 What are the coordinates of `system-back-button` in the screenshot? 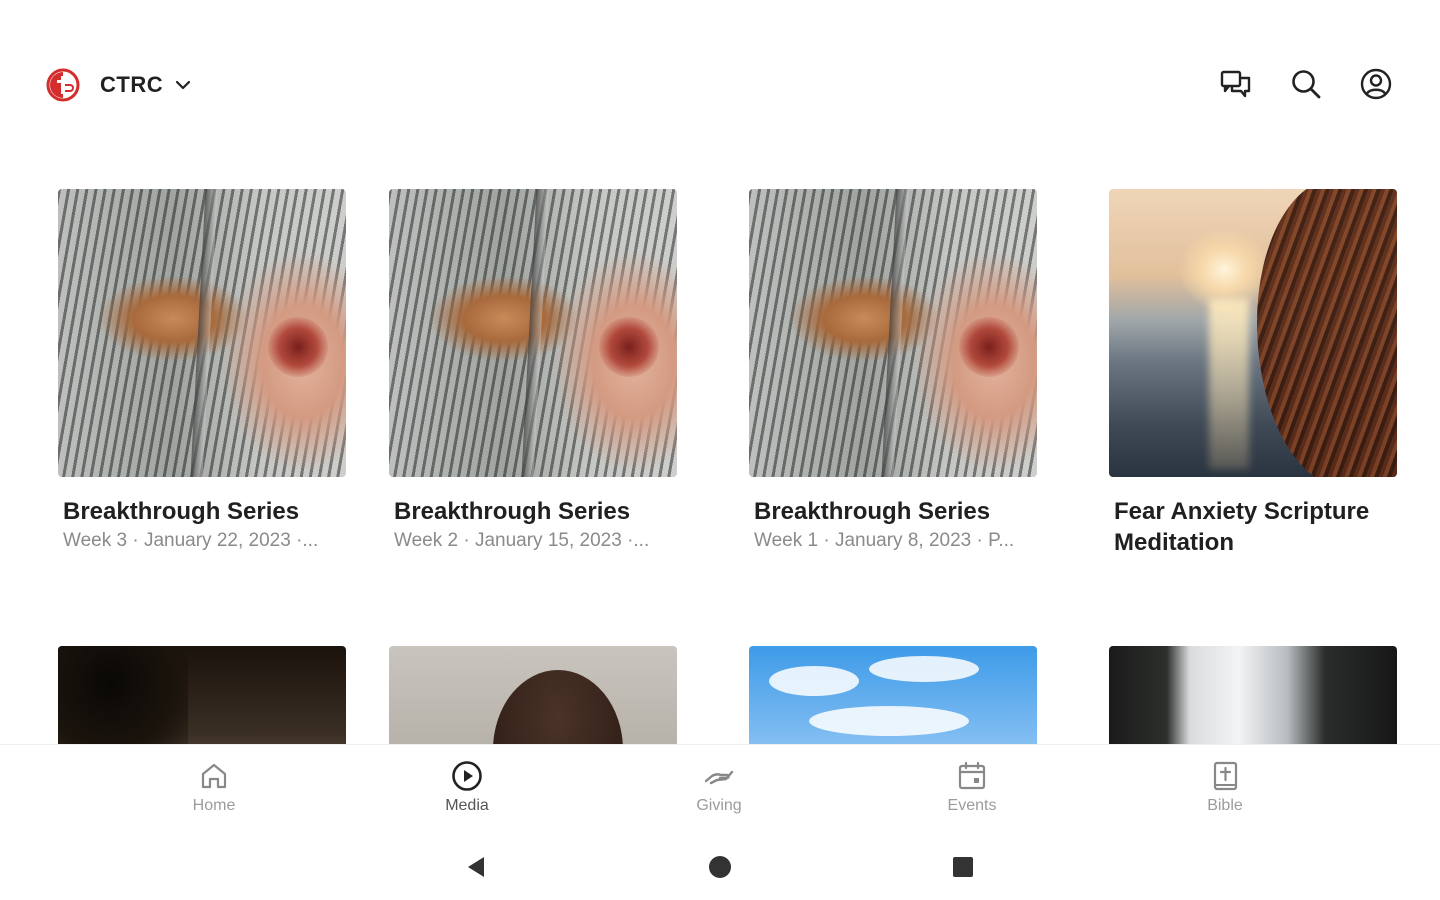 It's located at (477, 867).